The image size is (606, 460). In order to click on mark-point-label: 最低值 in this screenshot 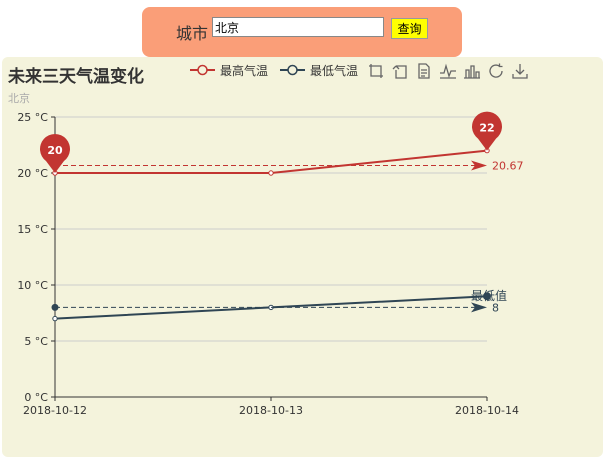, I will do `click(489, 295)`.